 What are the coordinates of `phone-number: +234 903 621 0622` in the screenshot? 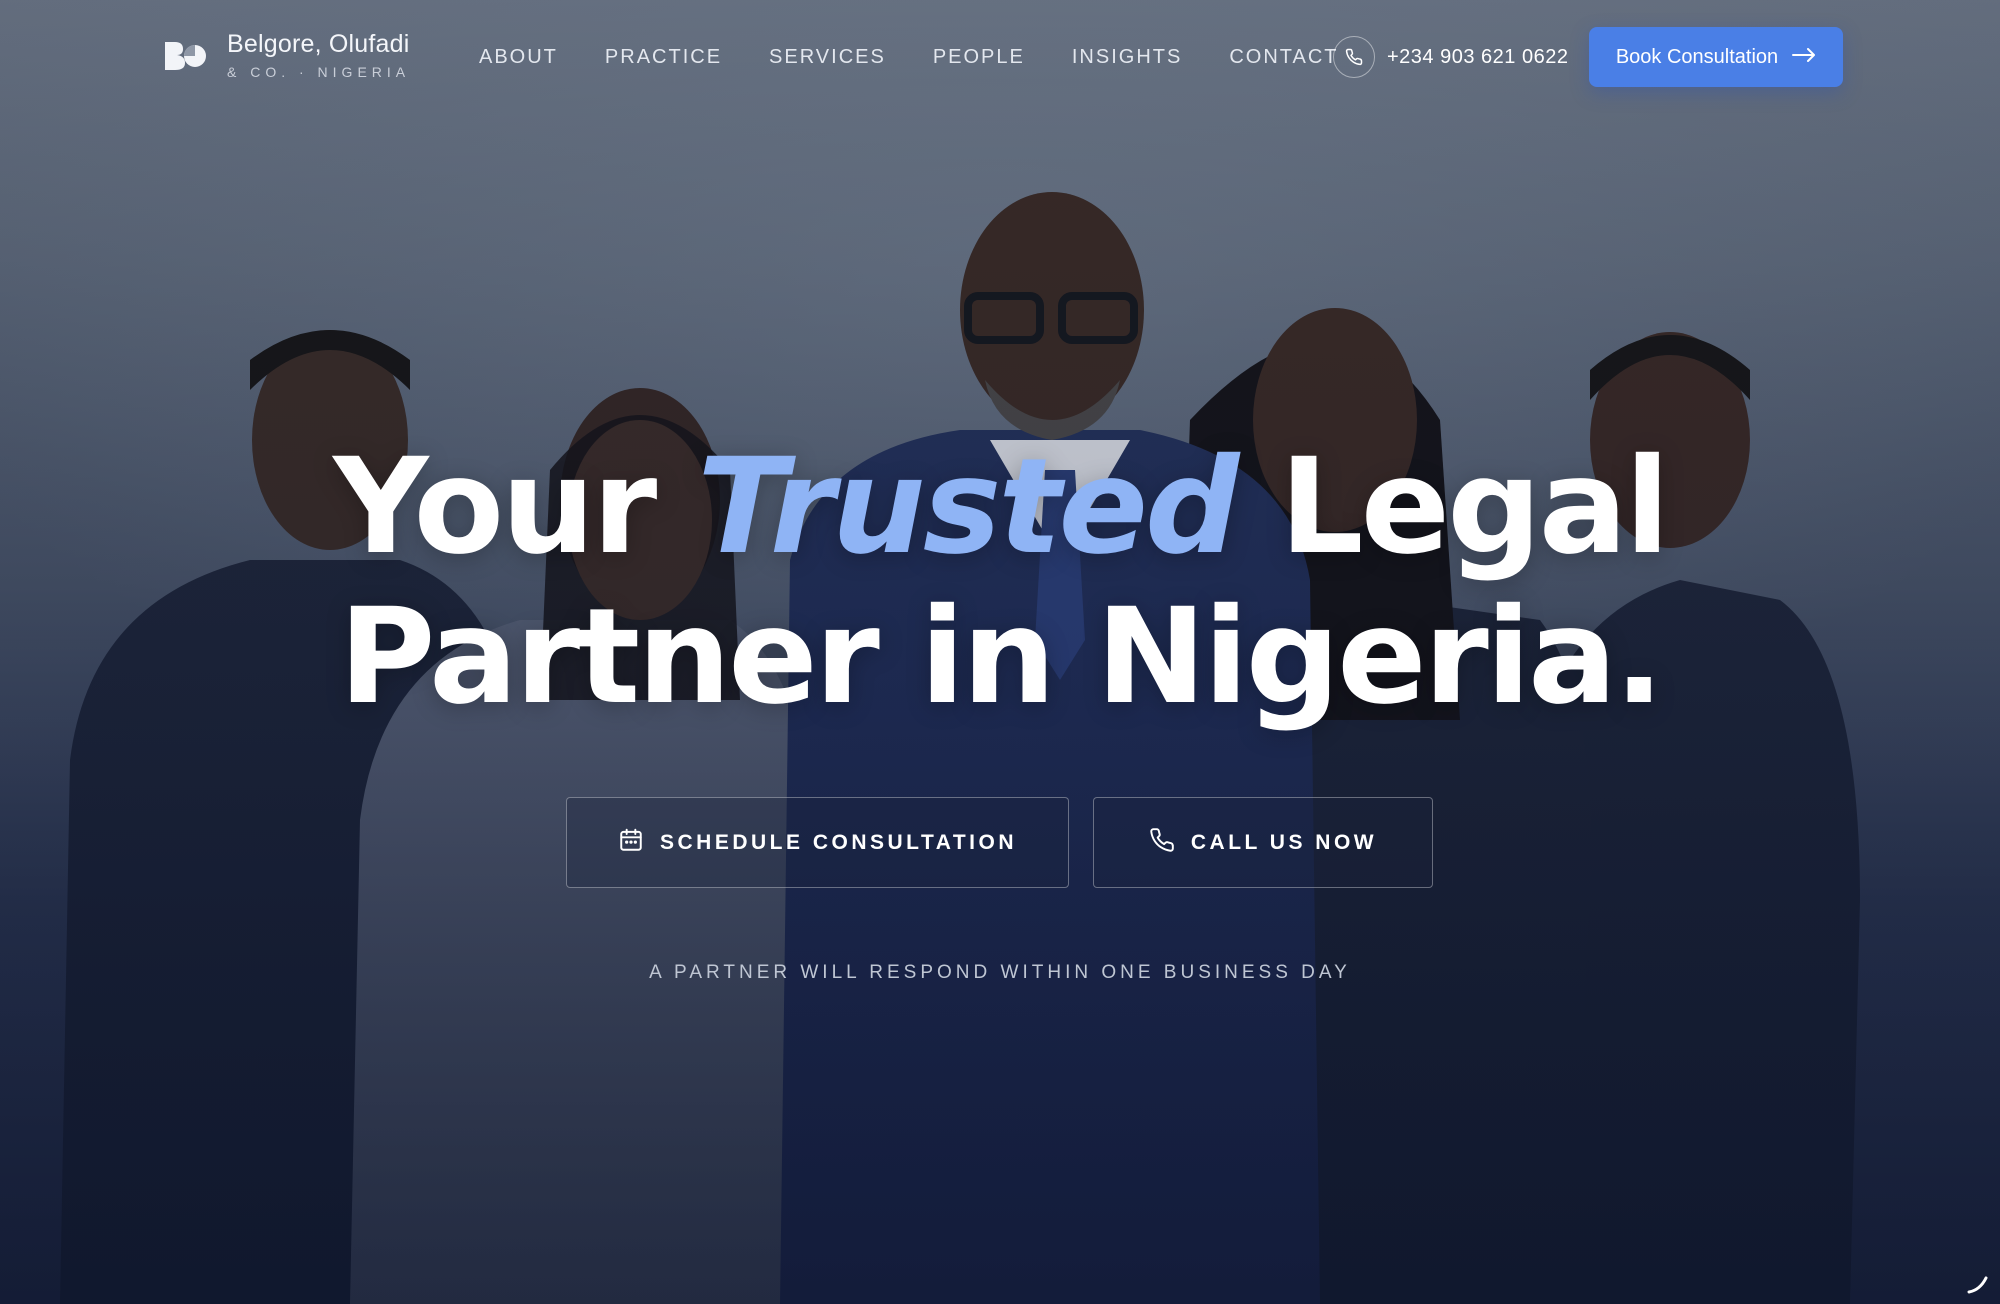 It's located at (1478, 56).